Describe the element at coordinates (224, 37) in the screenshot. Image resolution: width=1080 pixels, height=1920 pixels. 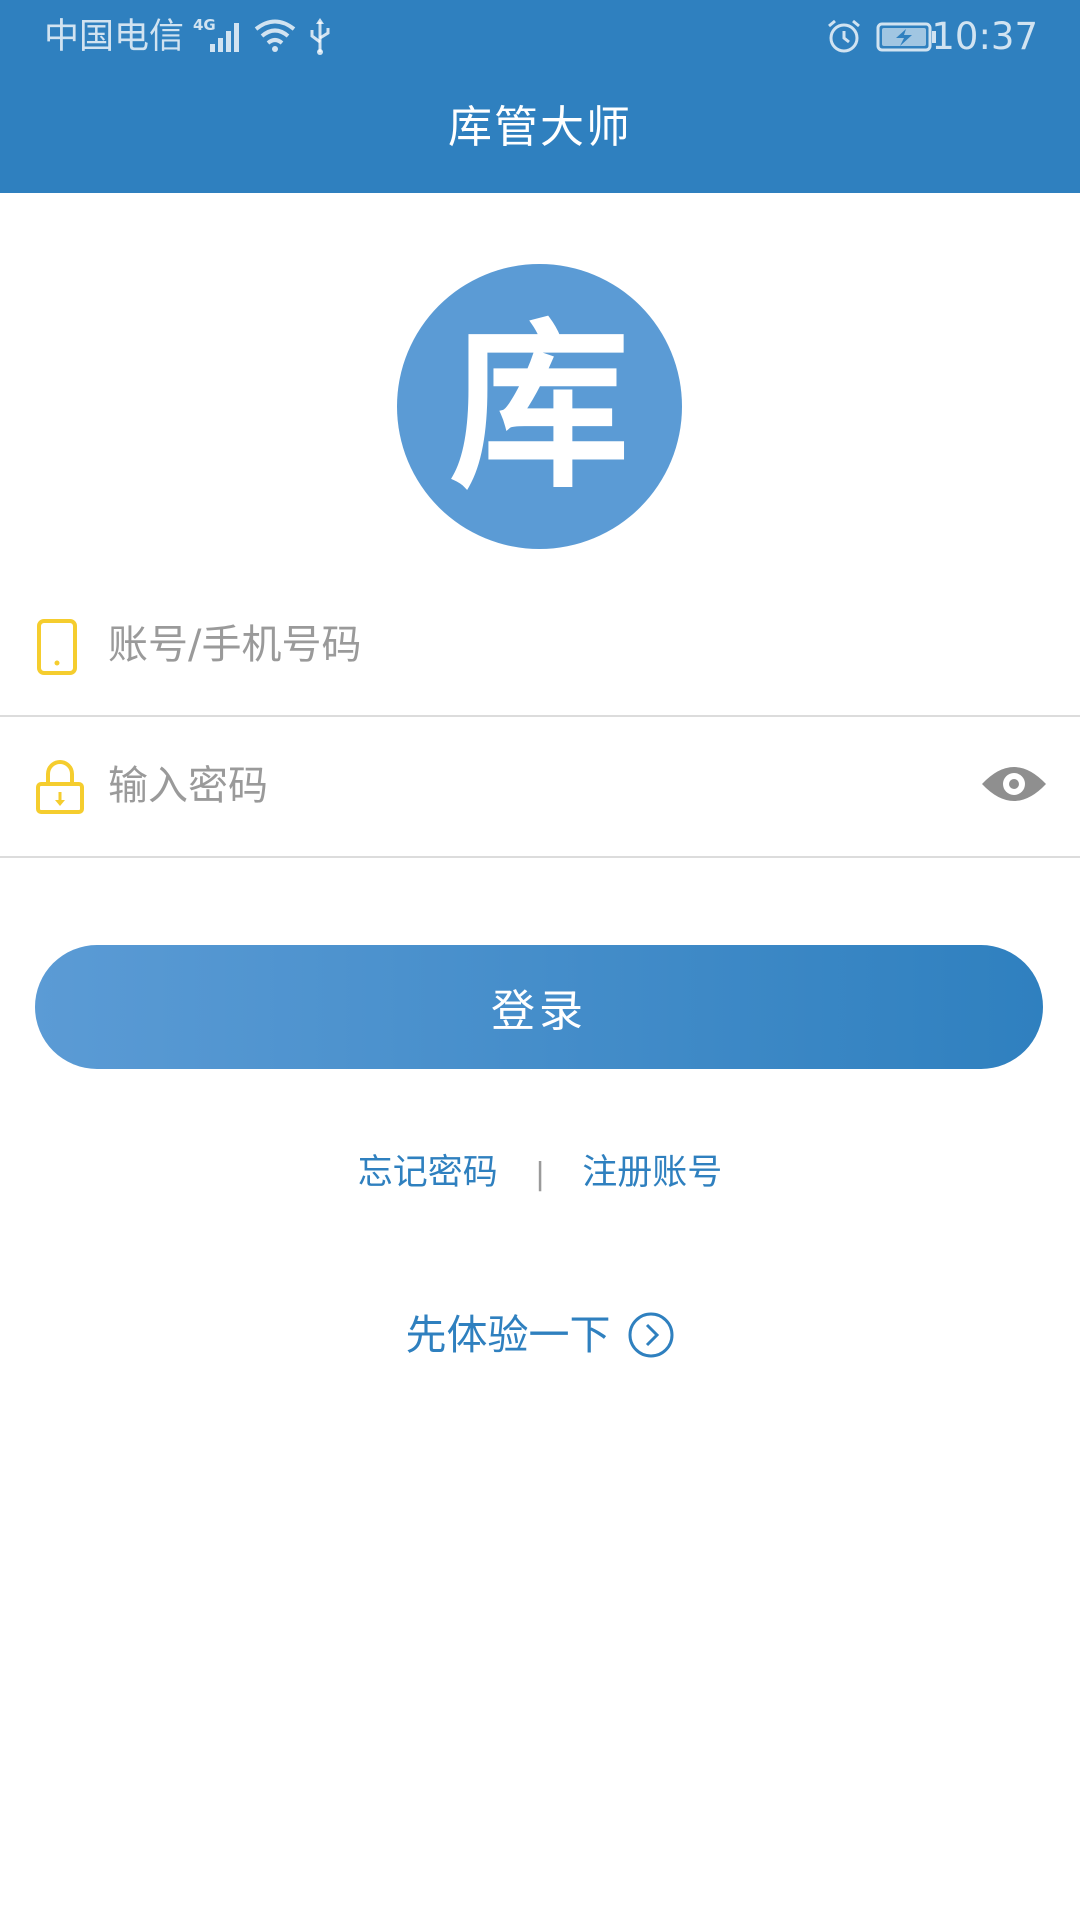
I see `signal-icon` at that location.